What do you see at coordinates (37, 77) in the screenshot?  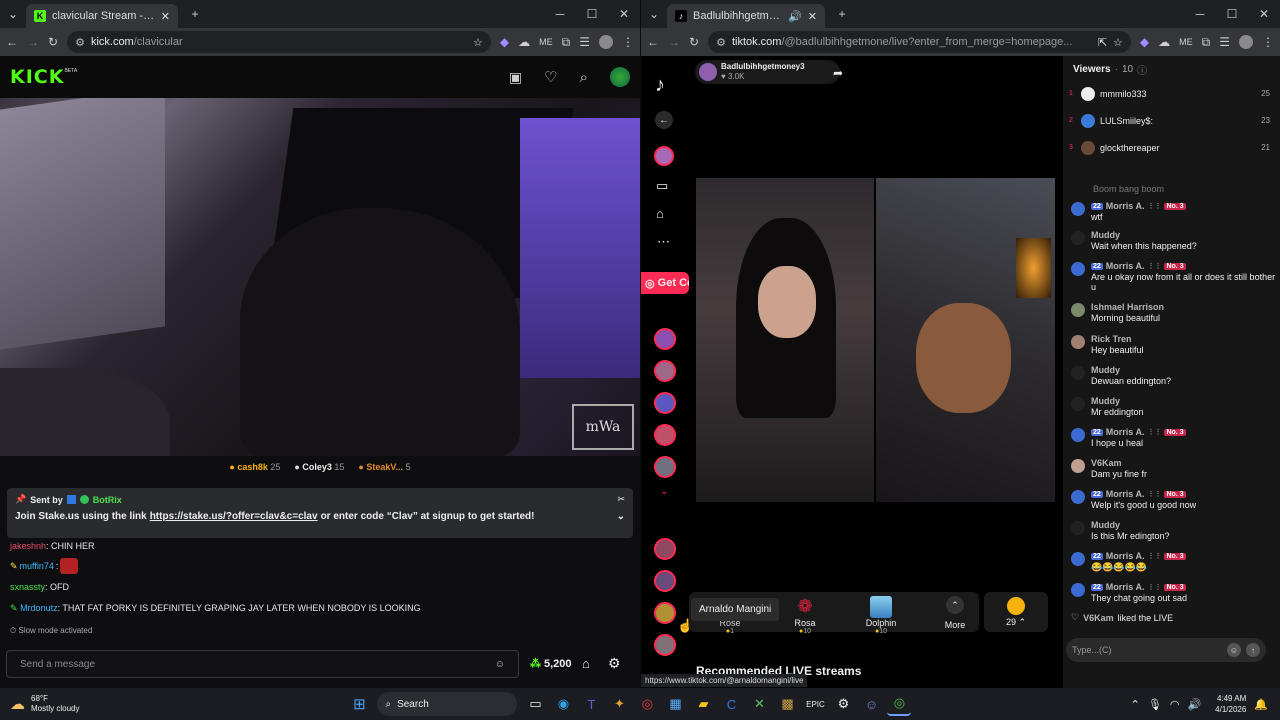 I see `kick-logo: KICK` at bounding box center [37, 77].